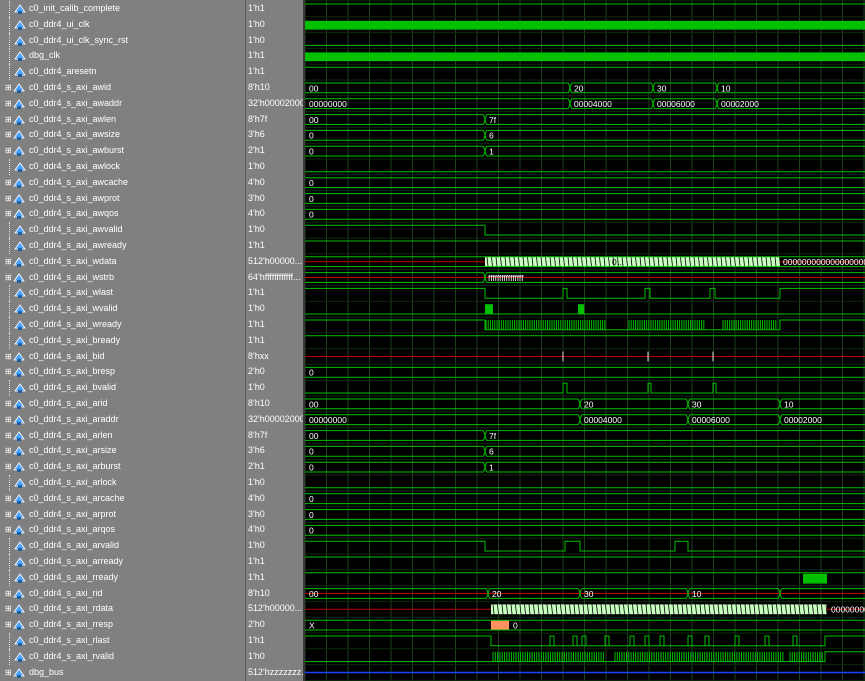  Describe the element at coordinates (122, 24) in the screenshot. I see `signal-row: c0_ddr4_ui_clk` at that location.